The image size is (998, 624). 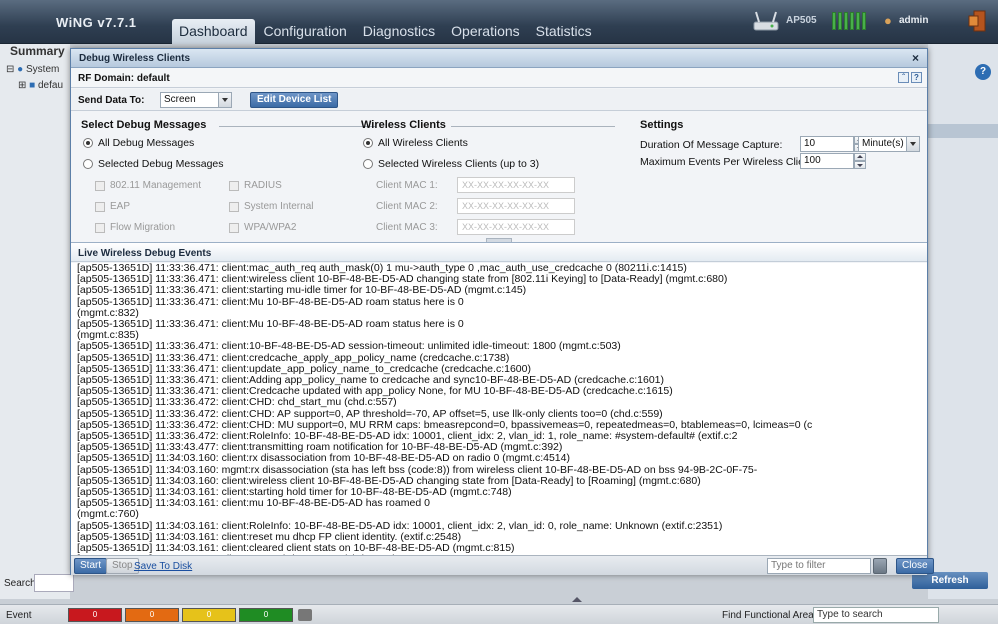 What do you see at coordinates (32, 69) in the screenshot?
I see `tree-item-system: ⊟ ● System` at bounding box center [32, 69].